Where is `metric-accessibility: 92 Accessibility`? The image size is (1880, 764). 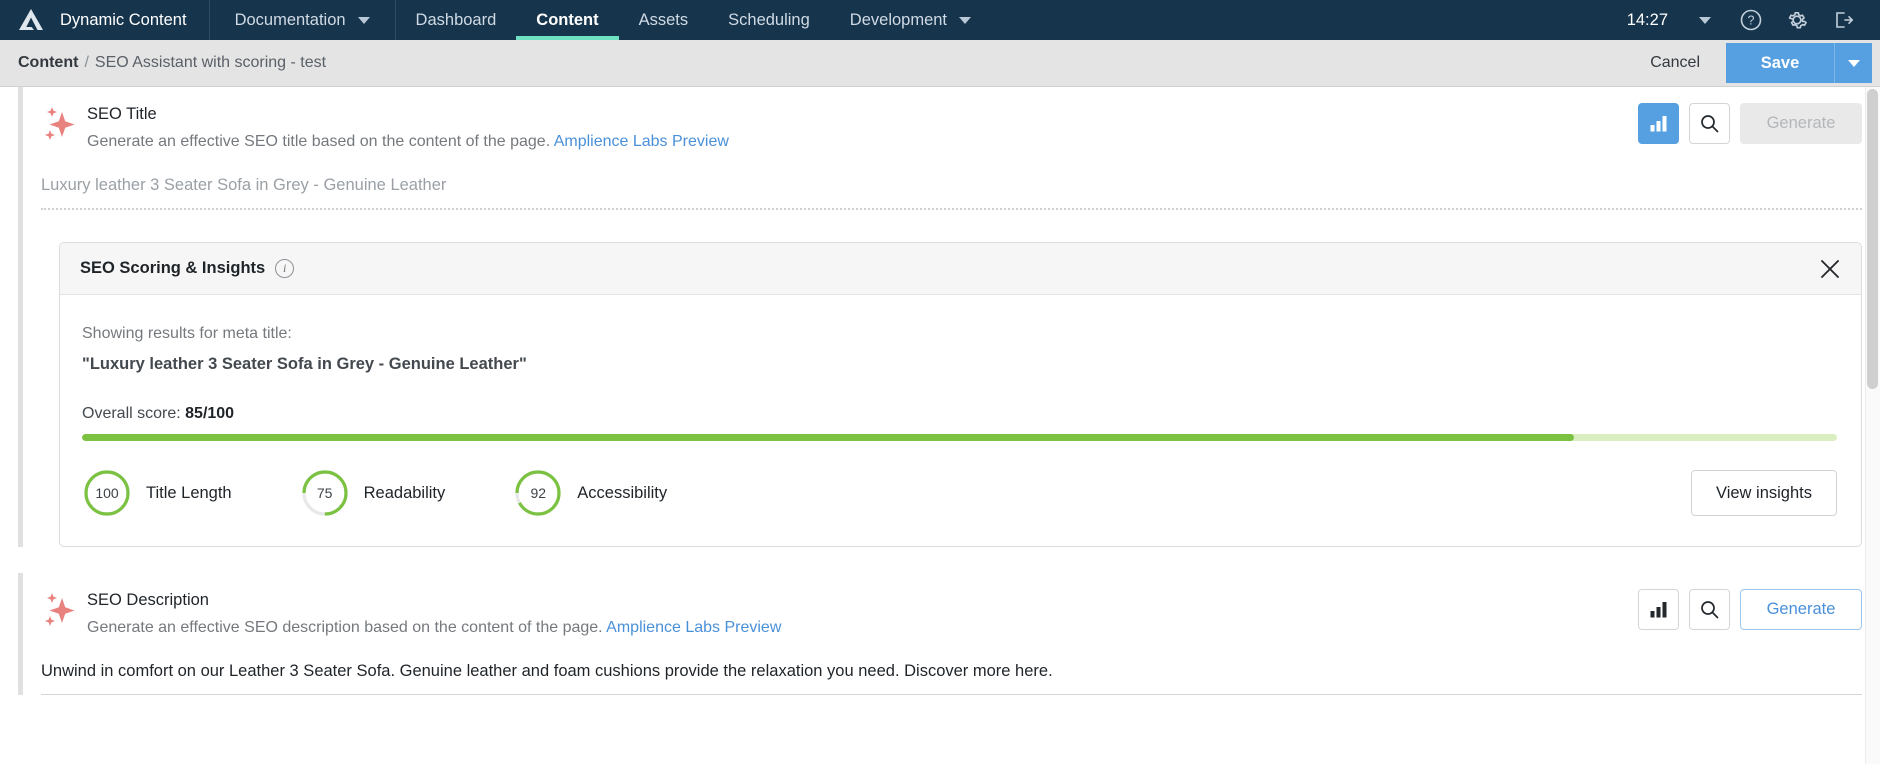 metric-accessibility: 92 Accessibility is located at coordinates (590, 493).